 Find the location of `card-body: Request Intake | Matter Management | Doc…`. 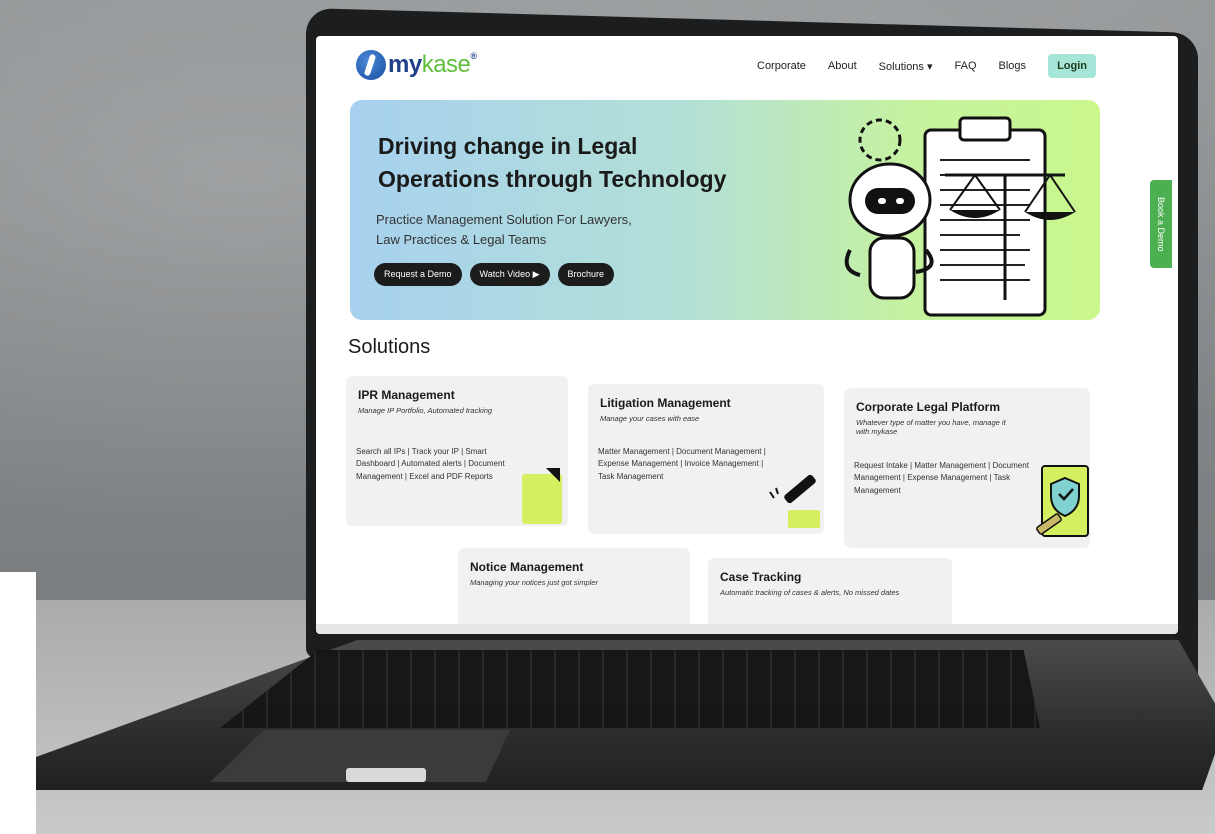

card-body: Request Intake | Matter Management | Doc… is located at coordinates (941, 478).